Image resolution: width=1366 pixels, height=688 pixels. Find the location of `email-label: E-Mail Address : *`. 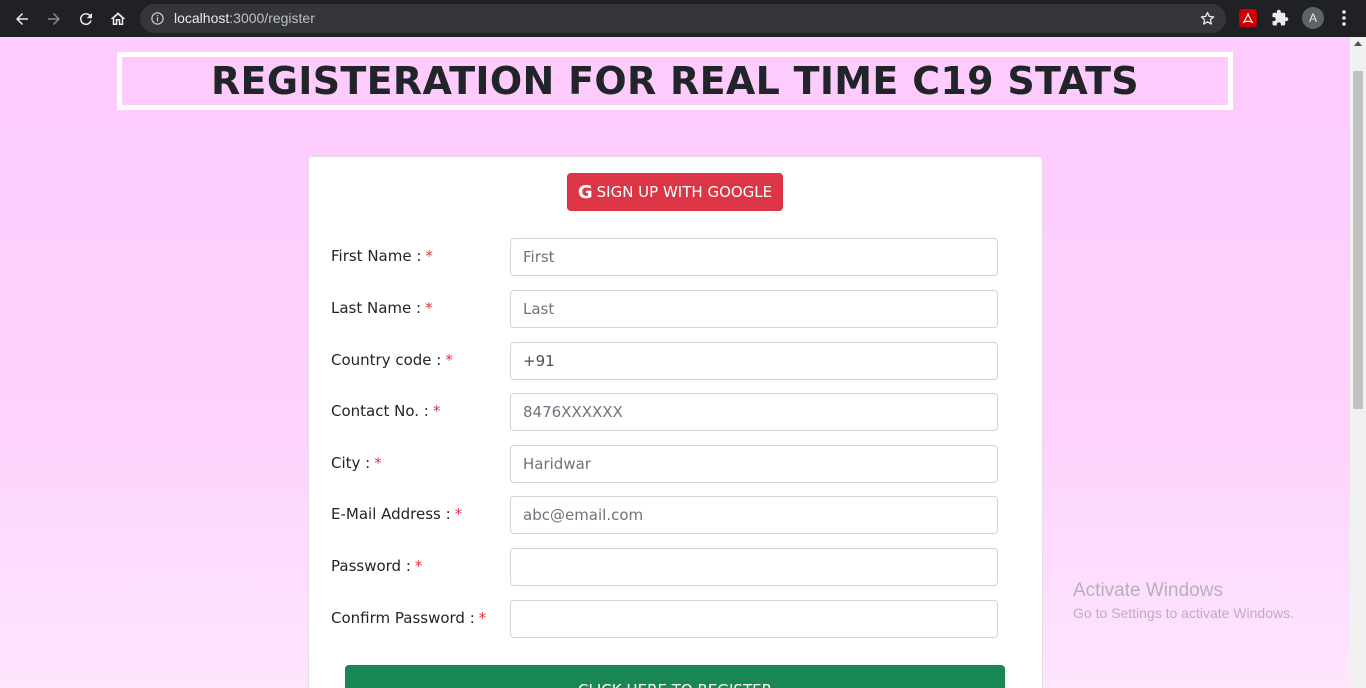

email-label: E-Mail Address : * is located at coordinates (396, 514).